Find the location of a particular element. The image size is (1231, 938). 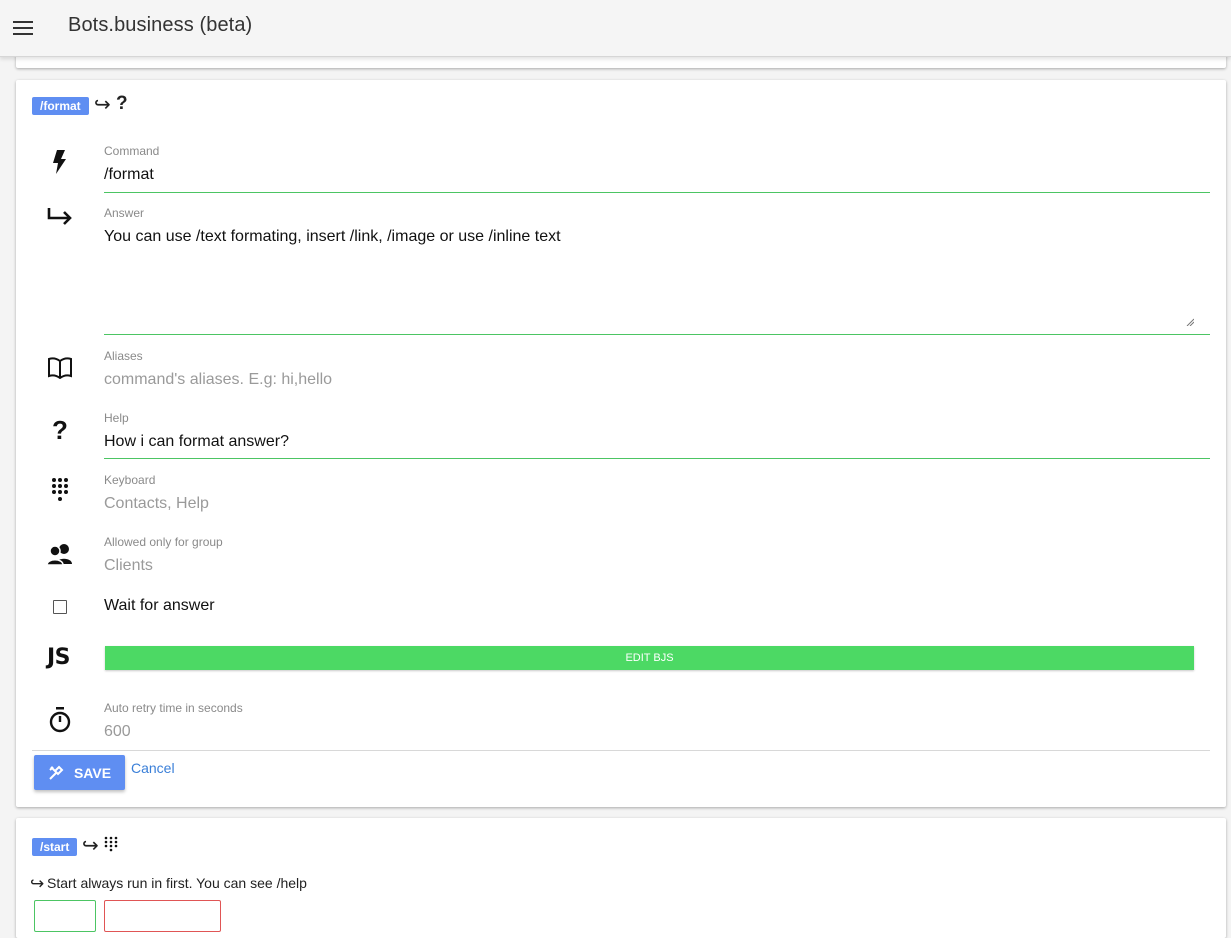

lightning-icon is located at coordinates (60, 162).